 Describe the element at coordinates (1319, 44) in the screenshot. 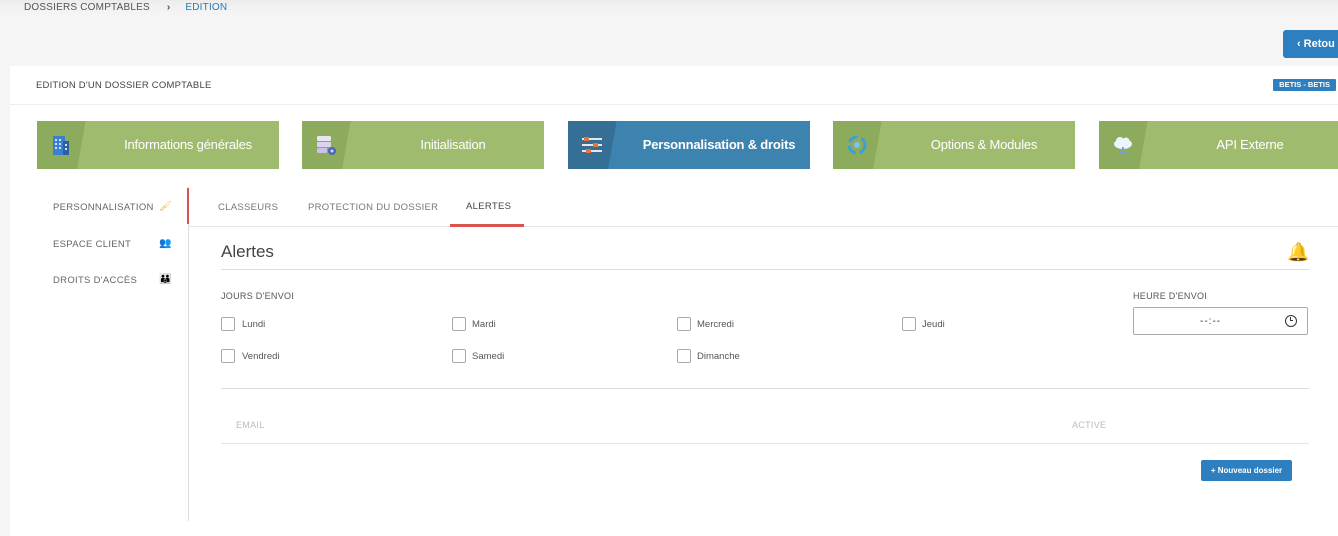

I see `back-button-label: Retou` at that location.